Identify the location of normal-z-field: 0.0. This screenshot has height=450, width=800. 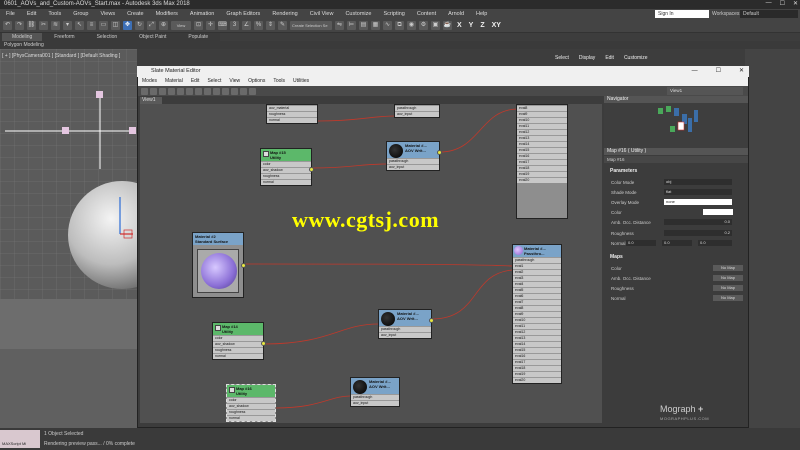
(715, 243).